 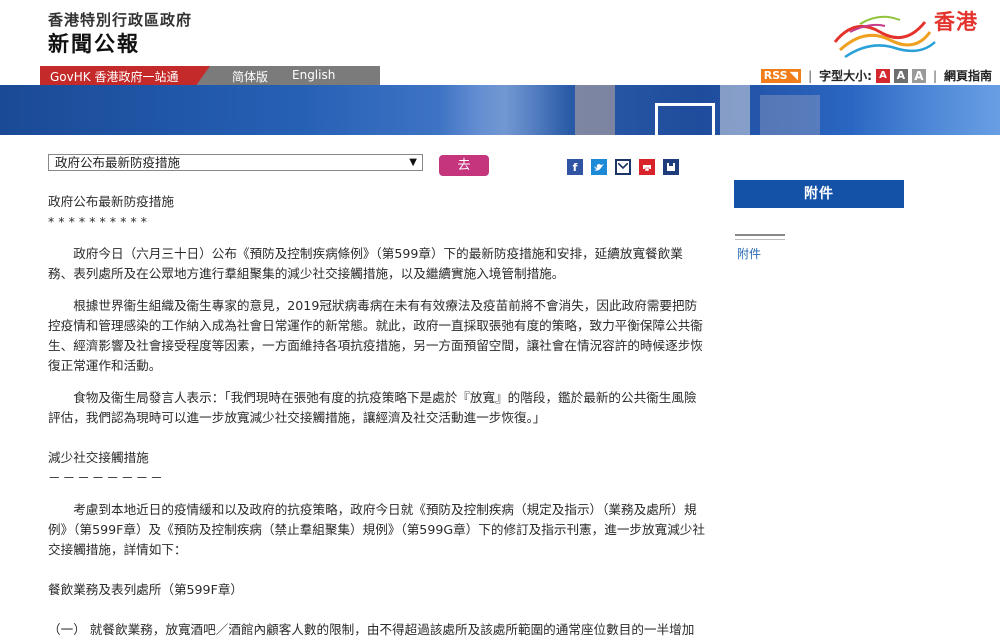 I want to click on banner-tower, so click(x=735, y=110).